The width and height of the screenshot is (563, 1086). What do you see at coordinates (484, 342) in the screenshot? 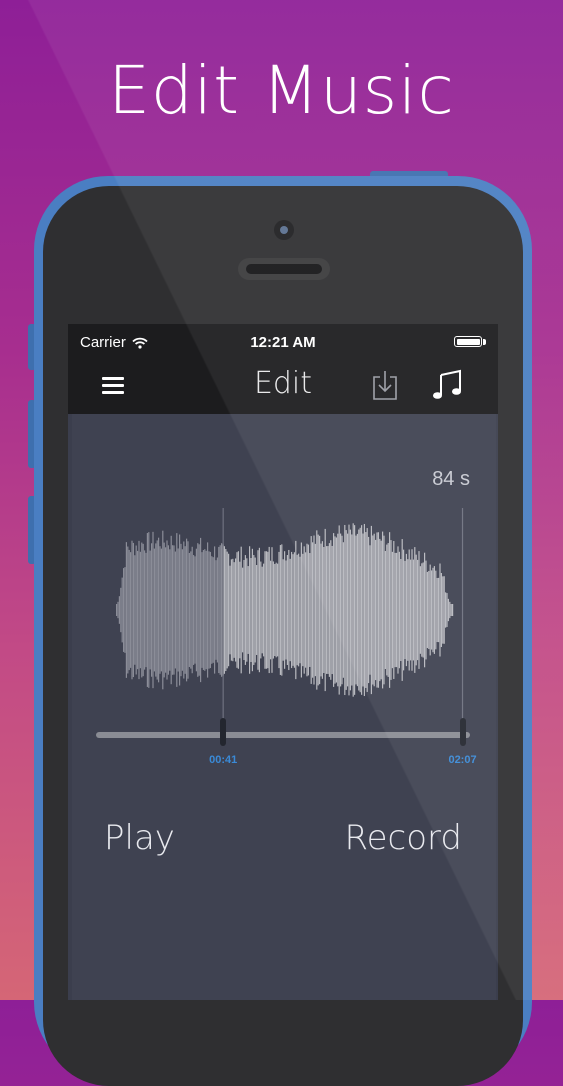
I see `battery-tip` at bounding box center [484, 342].